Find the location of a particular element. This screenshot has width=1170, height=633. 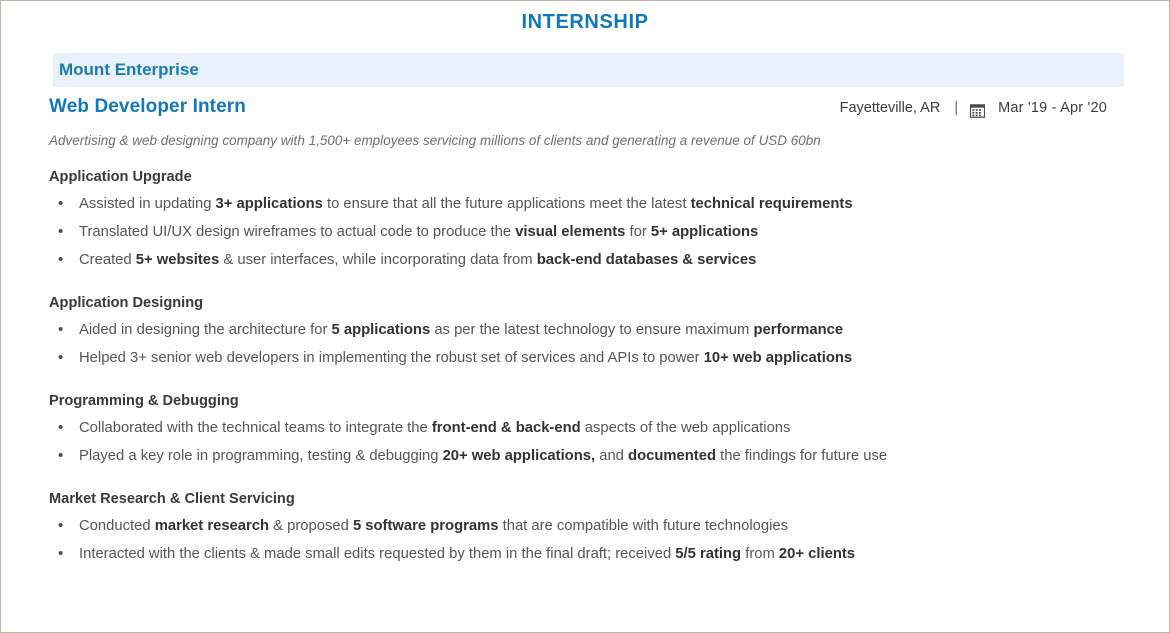

bullet-highlight: 5/5 rating is located at coordinates (708, 554).